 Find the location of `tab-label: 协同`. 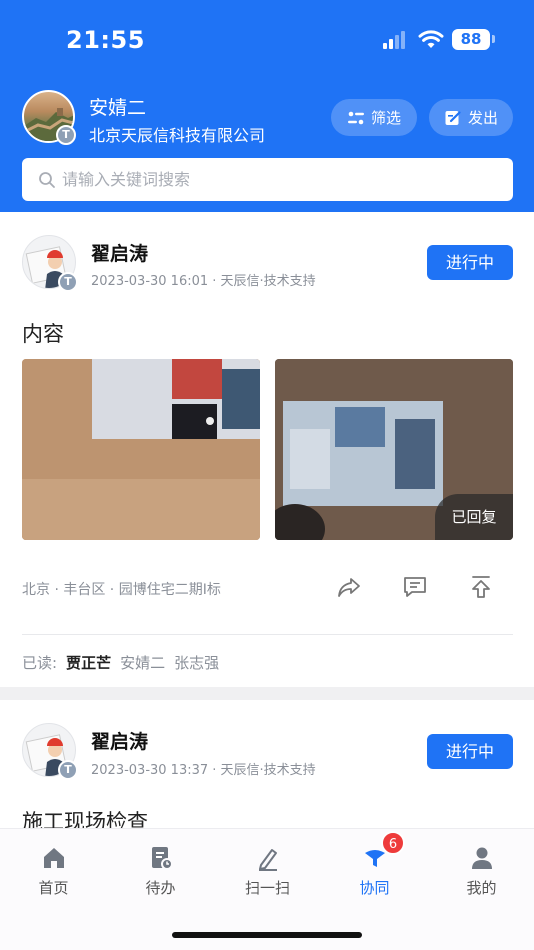

tab-label: 协同 is located at coordinates (374, 888).